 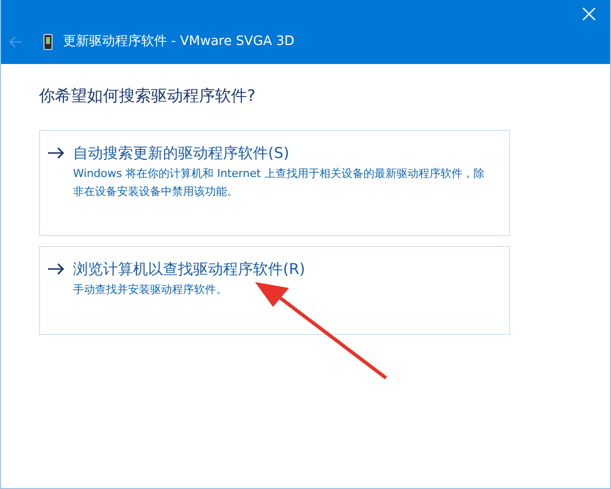 I want to click on device-icon, so click(x=48, y=42).